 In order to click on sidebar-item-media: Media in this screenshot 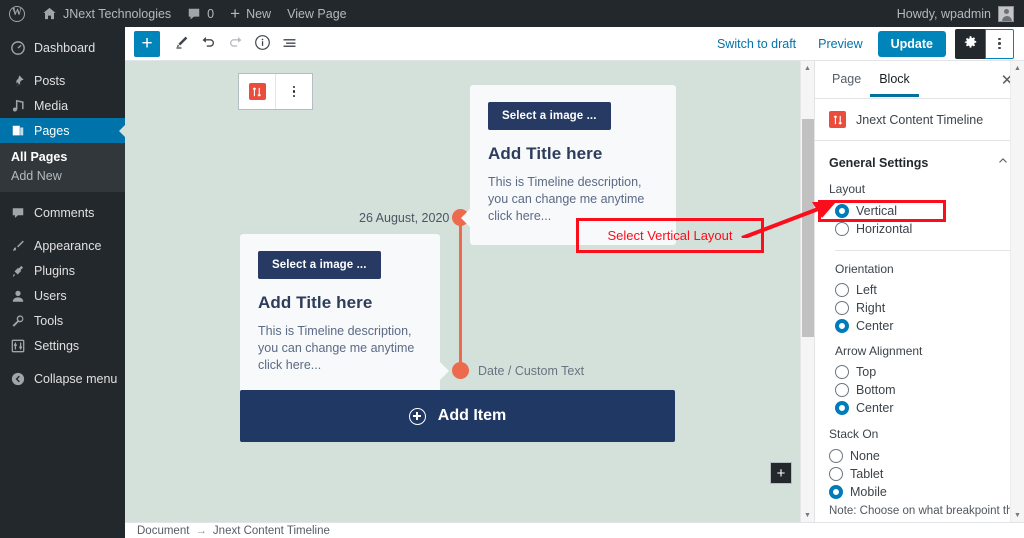, I will do `click(62, 105)`.